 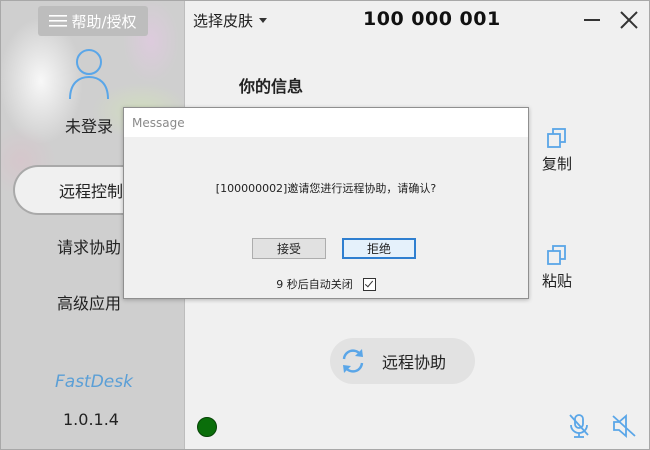 I want to click on dialog-title-bar: Message, so click(x=326, y=122).